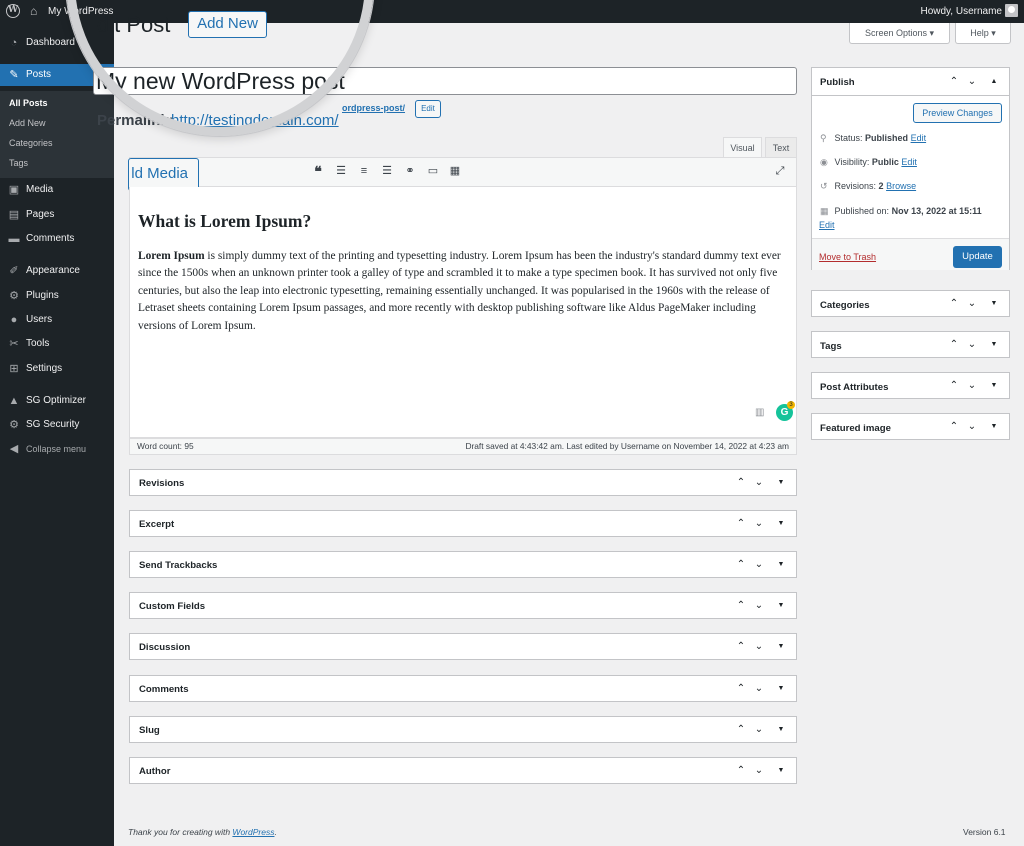  I want to click on fullscreen-icon: ⤢, so click(780, 171).